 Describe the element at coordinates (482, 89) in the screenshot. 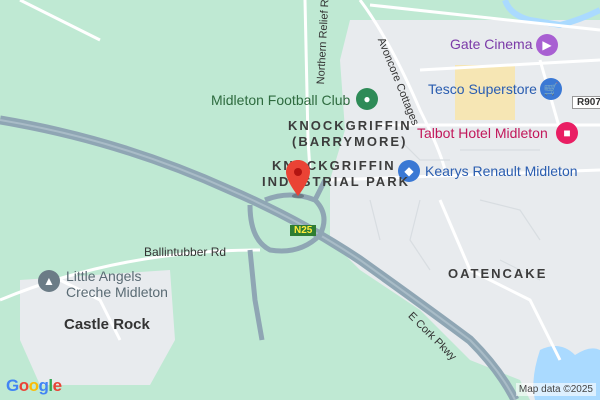

I see `tesco-label: Tesco Superstore` at that location.